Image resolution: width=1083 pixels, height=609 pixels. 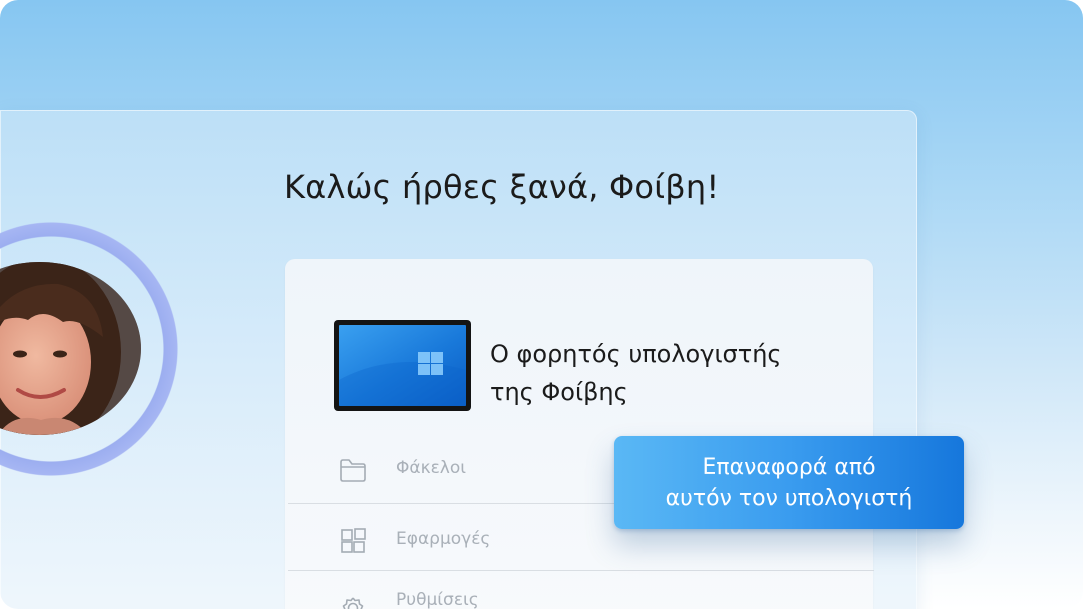 I want to click on menu-item-settings: Ρυθμίσεις, so click(x=581, y=588).